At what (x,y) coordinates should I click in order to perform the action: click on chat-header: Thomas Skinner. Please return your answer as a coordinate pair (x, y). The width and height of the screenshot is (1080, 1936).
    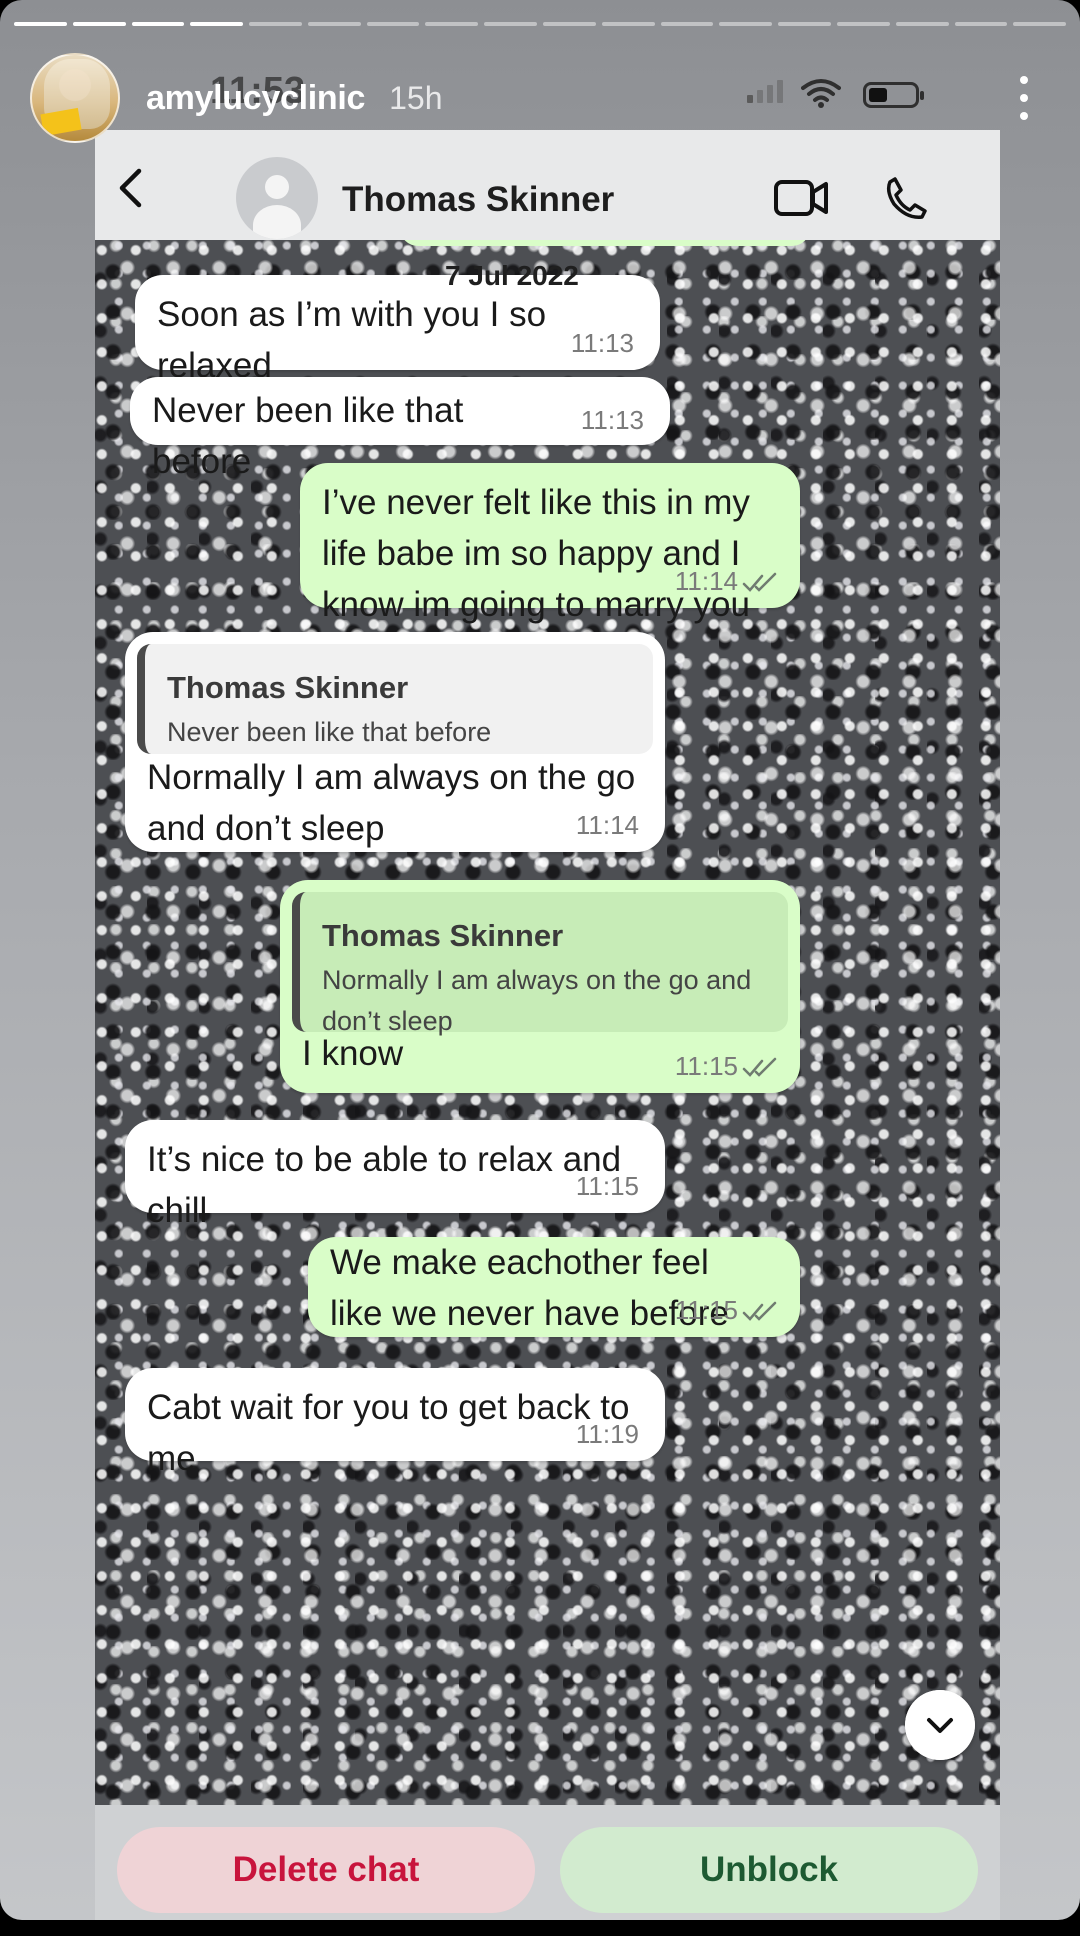
    Looking at the image, I should click on (547, 185).